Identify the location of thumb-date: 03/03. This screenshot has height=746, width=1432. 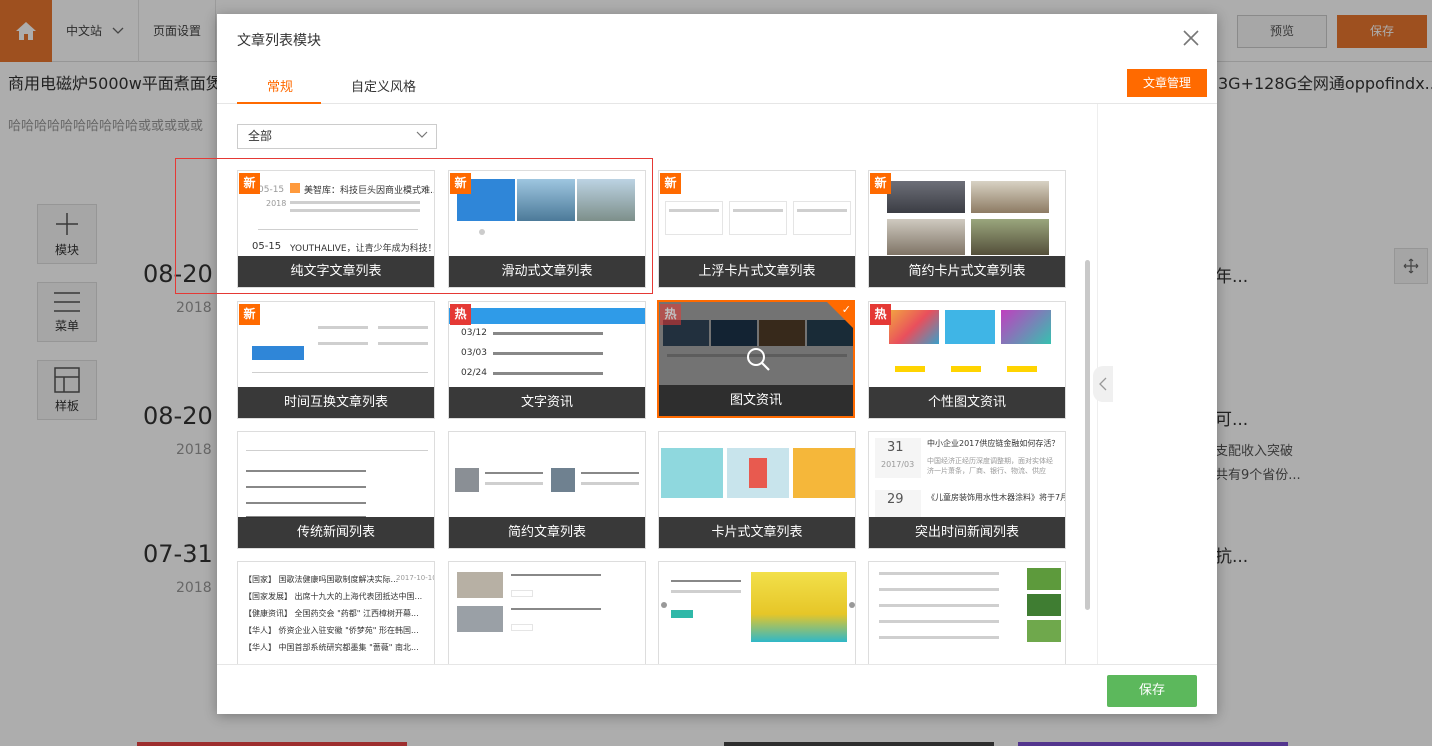
(474, 353).